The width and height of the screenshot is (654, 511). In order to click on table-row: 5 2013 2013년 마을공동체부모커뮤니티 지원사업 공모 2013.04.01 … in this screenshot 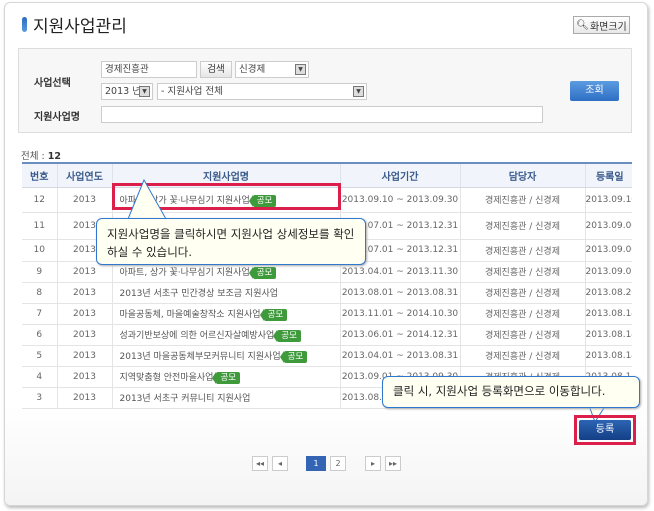, I will do `click(327, 356)`.